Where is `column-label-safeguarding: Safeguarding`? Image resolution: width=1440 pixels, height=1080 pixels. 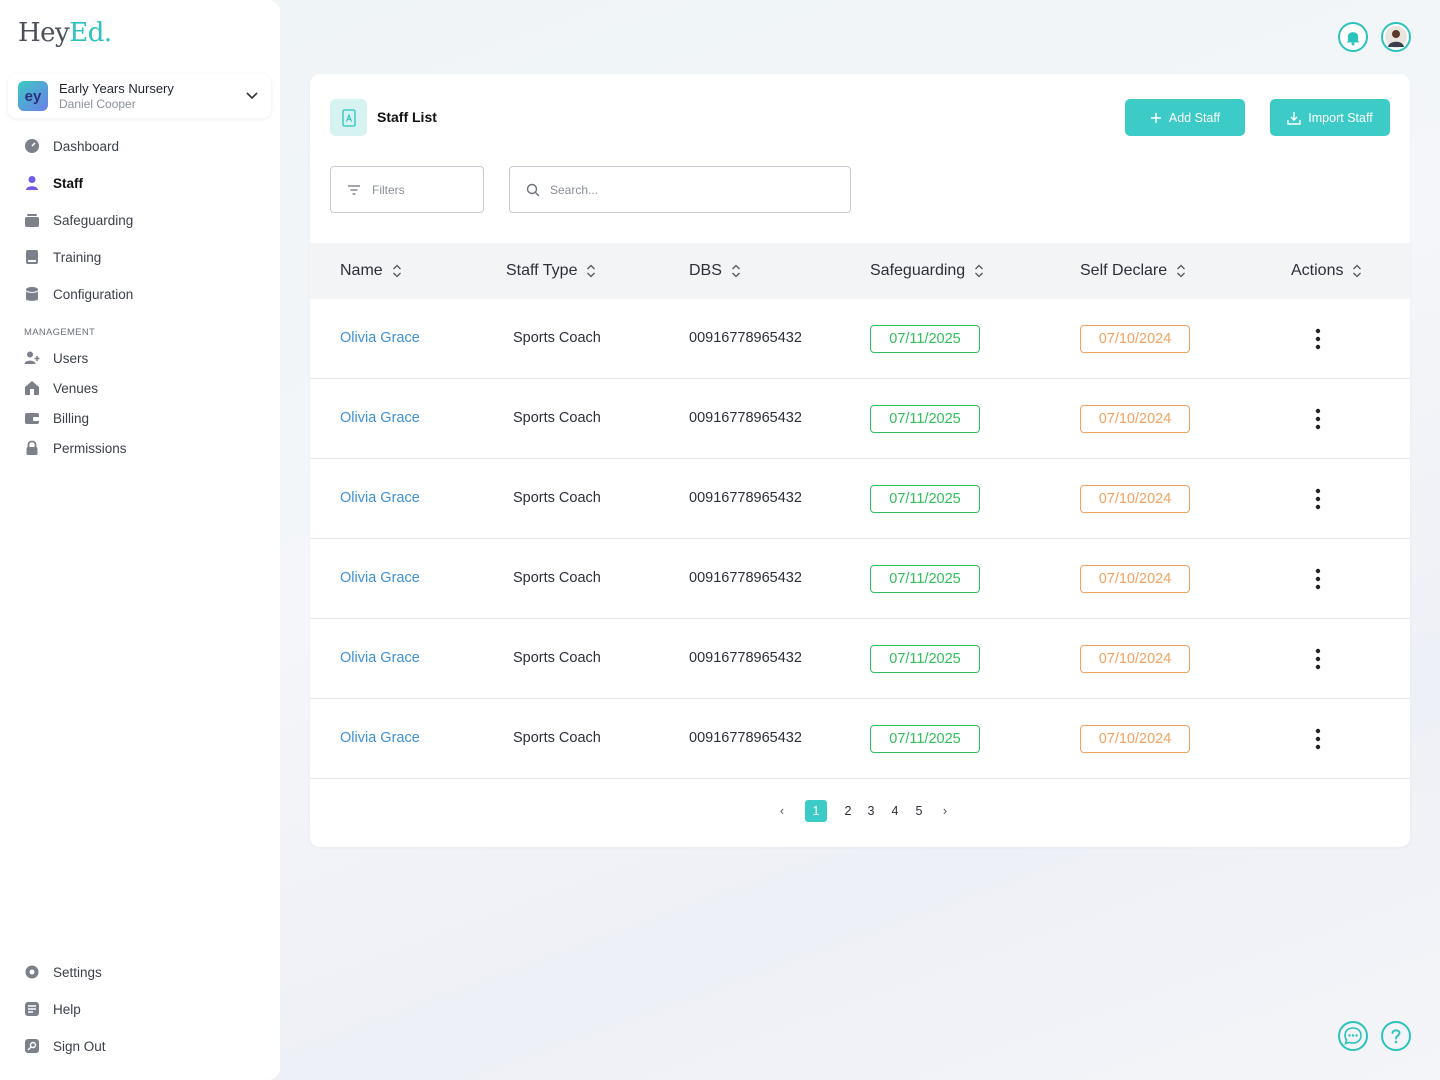
column-label-safeguarding: Safeguarding is located at coordinates (918, 270).